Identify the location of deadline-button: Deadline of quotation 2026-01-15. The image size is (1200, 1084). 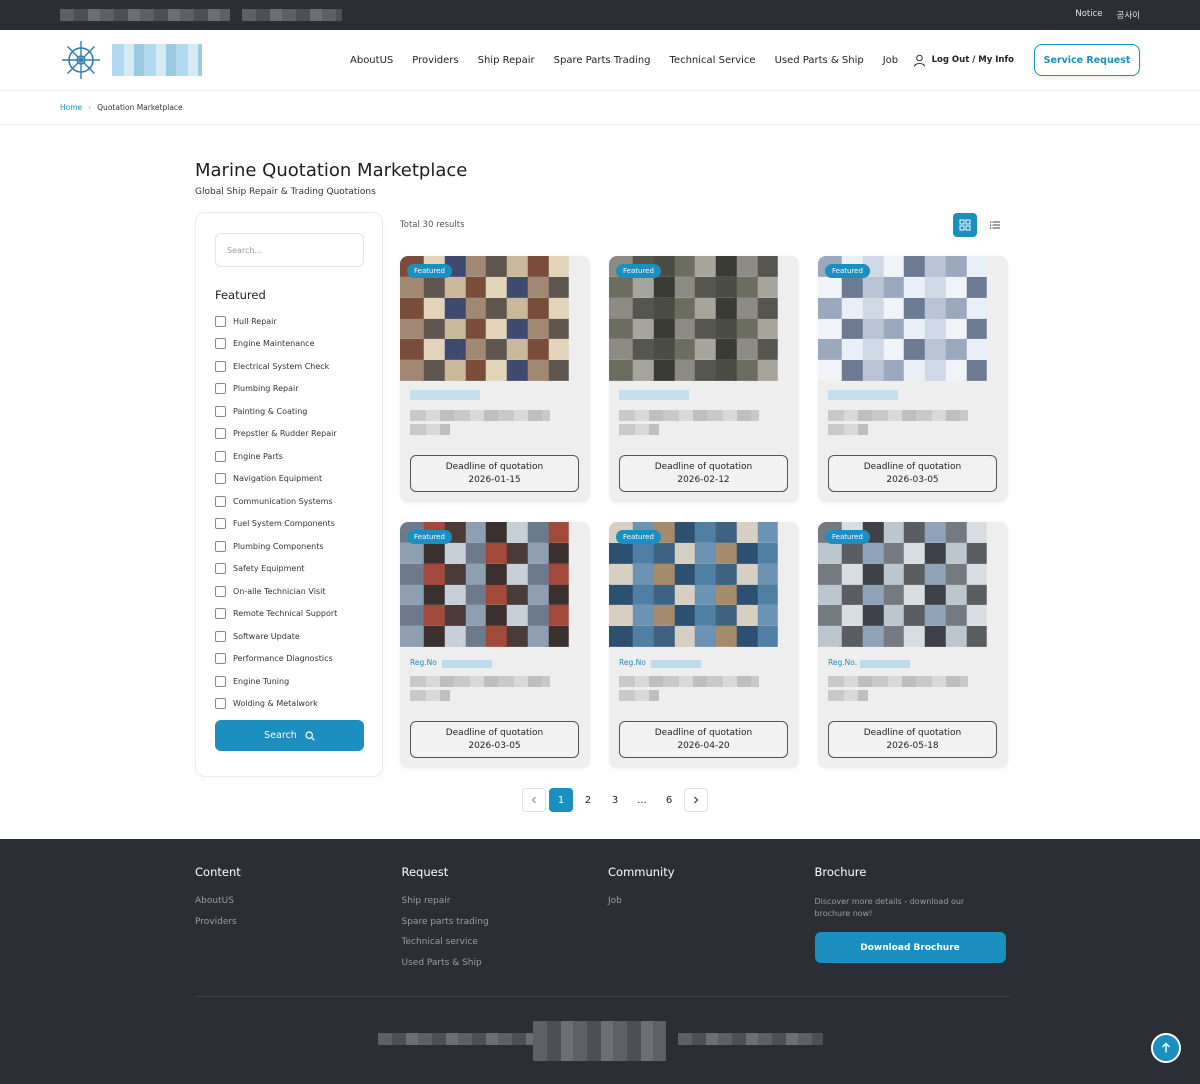
(494, 473).